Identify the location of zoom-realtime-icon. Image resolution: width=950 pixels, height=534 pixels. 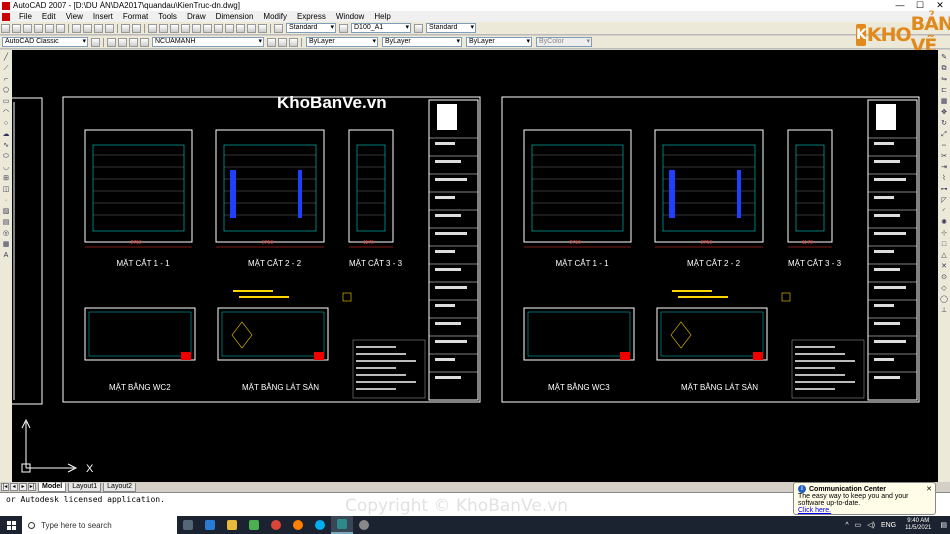
(163, 28).